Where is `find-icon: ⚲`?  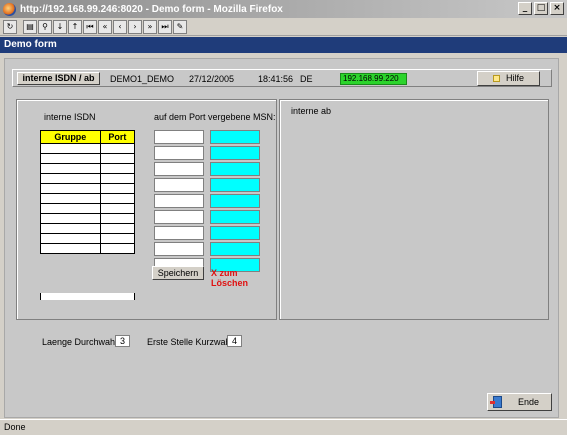 find-icon: ⚲ is located at coordinates (45, 26).